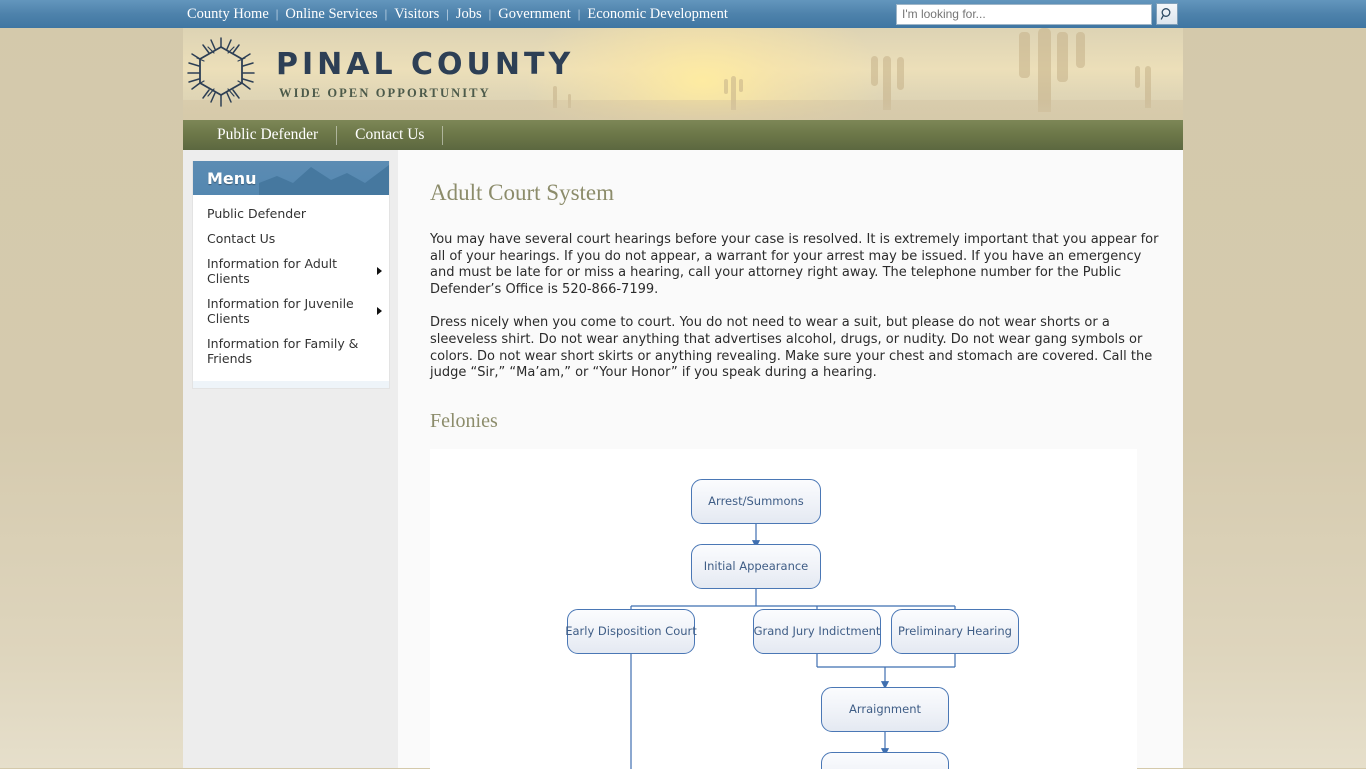 The image size is (1366, 769). I want to click on site-banner: PINAL COUNTY WIDE OPEN OPPORTUNITY, so click(683, 74).